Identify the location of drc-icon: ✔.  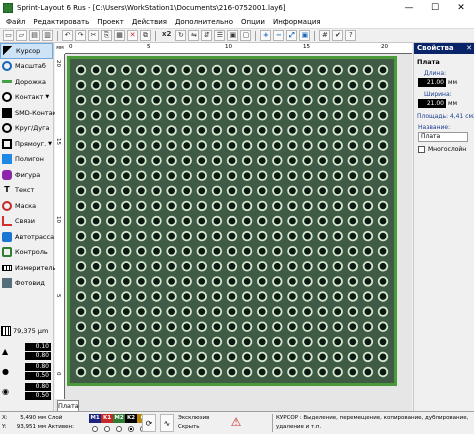
(338, 35).